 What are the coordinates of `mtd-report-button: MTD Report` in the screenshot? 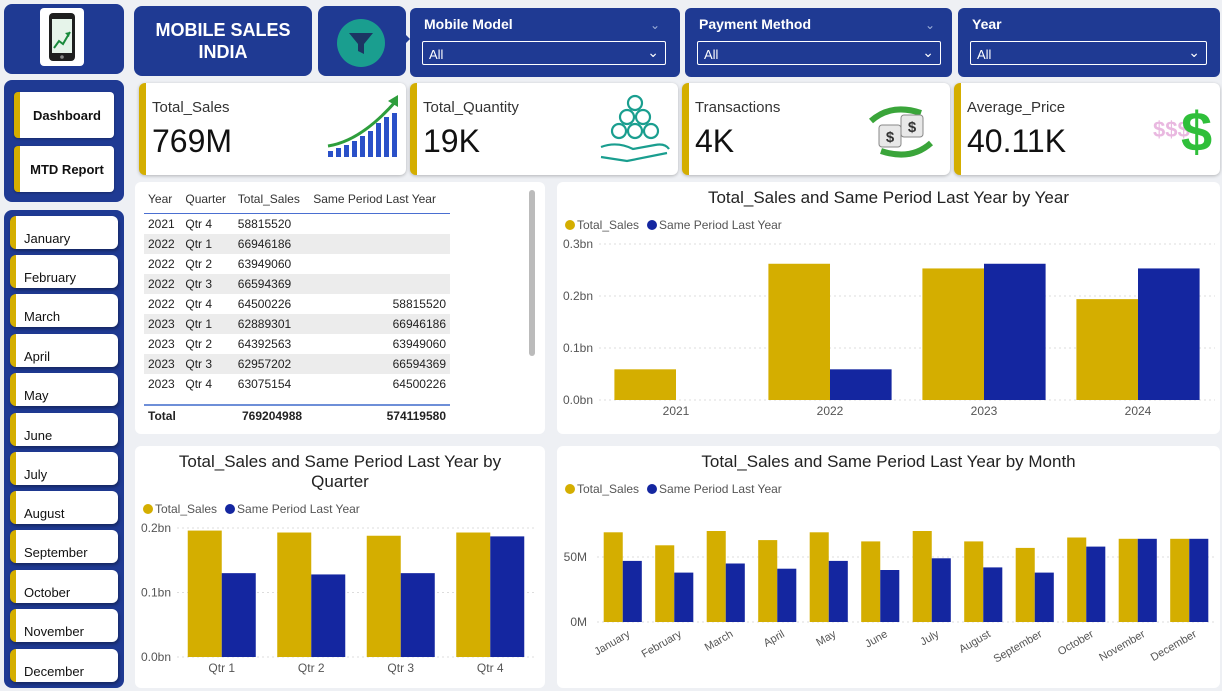 It's located at (64, 169).